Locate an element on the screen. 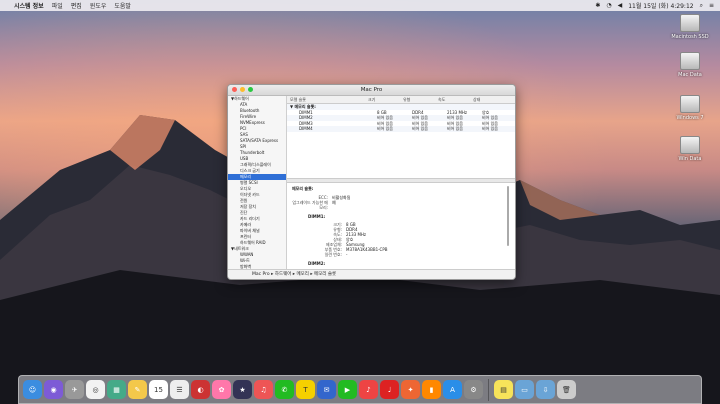 This screenshot has width=720, height=404. breadcrumb: Mac Pro ▸ 하드웨어 ▸ 메모리 ▸ 메모리 슬롯 is located at coordinates (371, 274).